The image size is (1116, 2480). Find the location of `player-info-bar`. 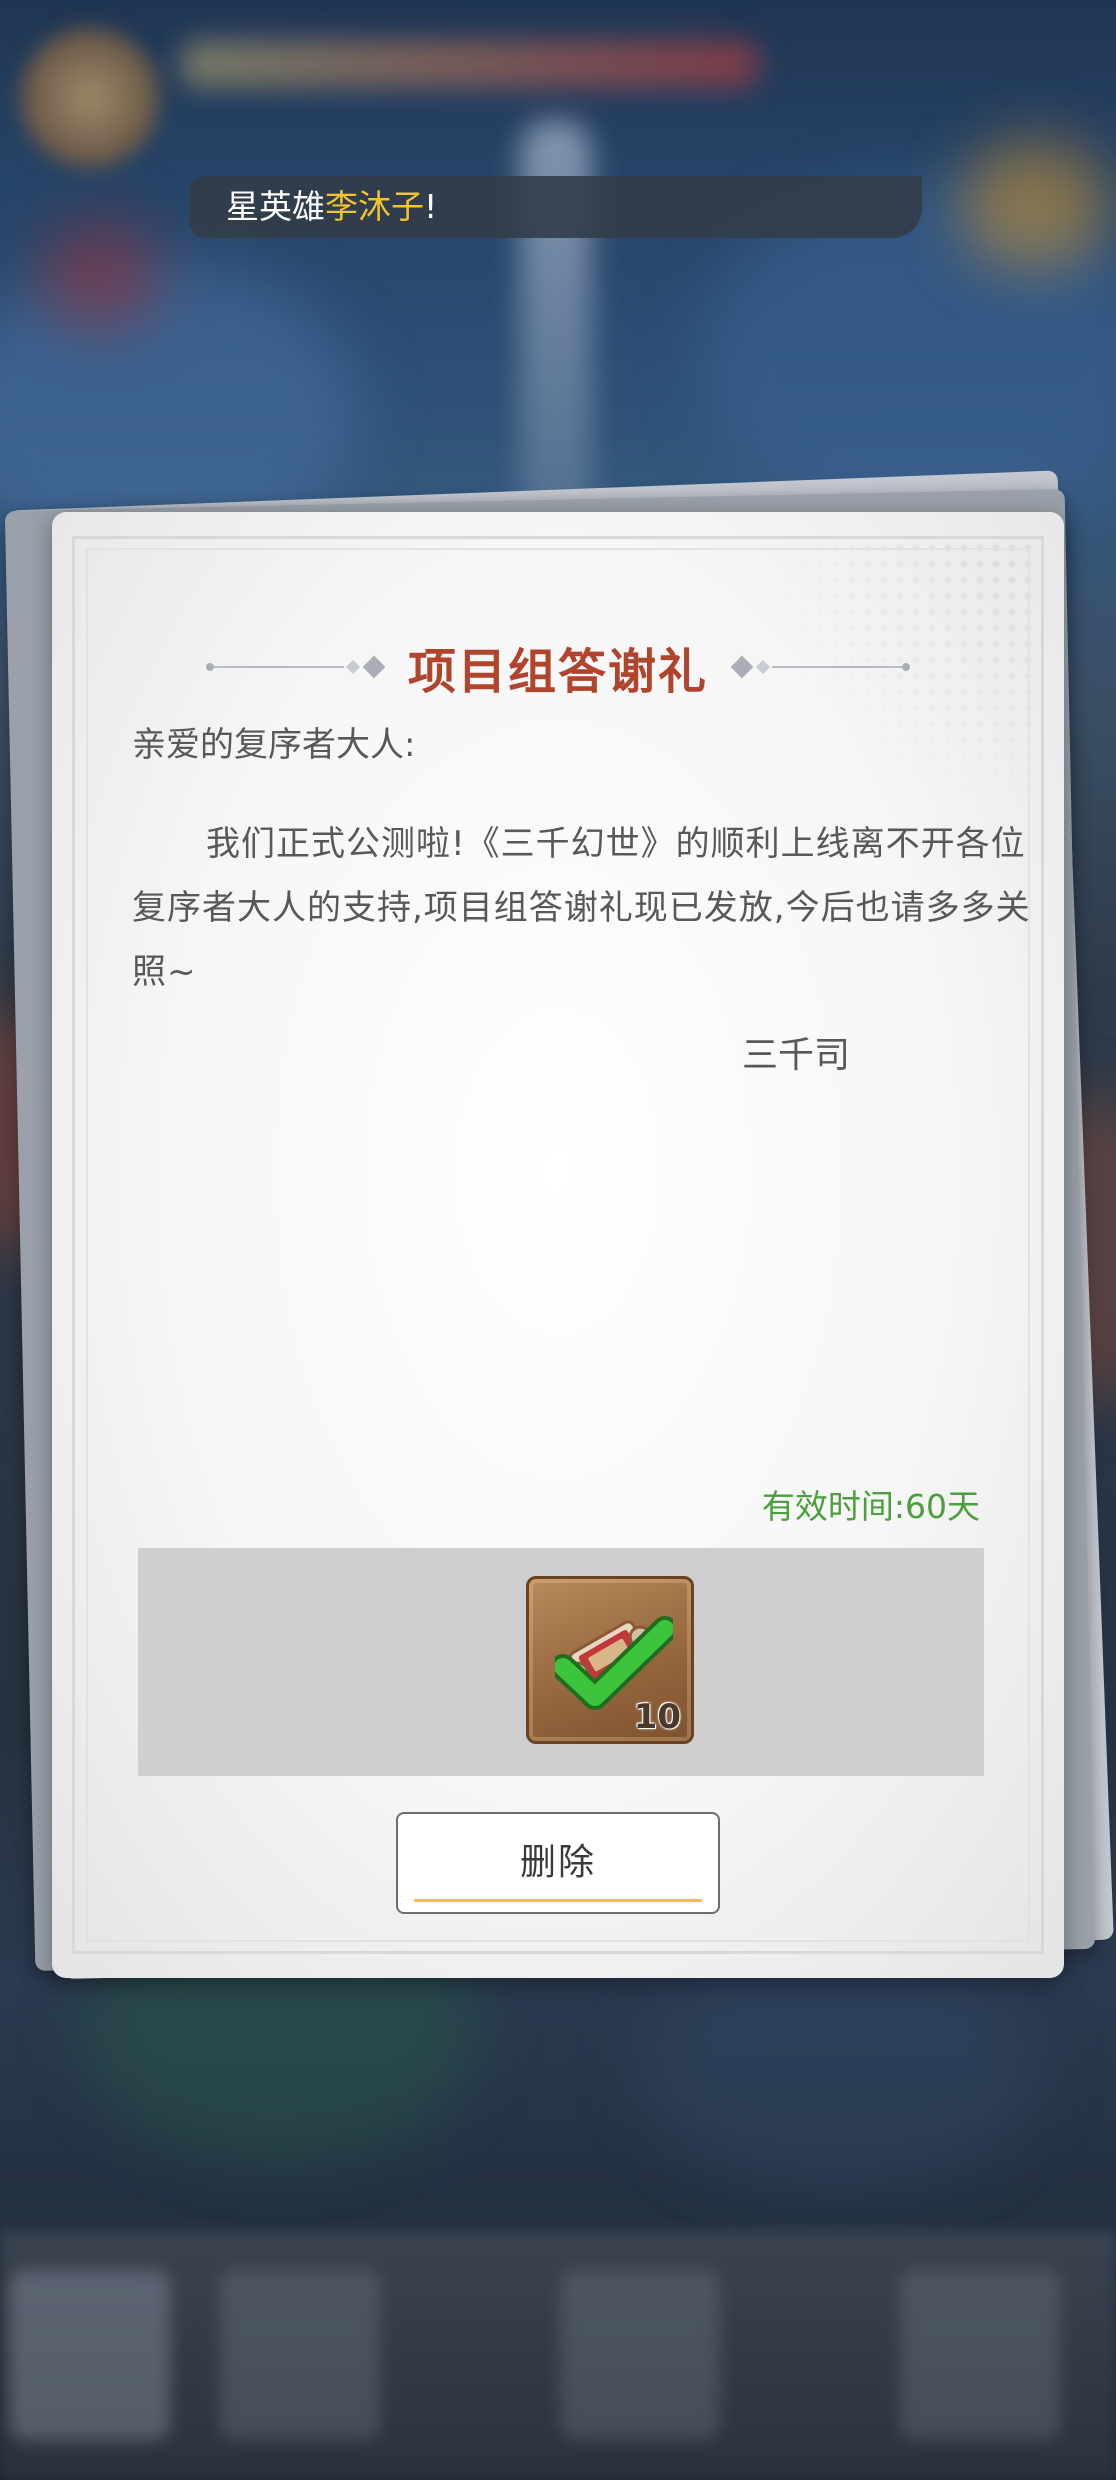

player-info-bar is located at coordinates (470, 64).